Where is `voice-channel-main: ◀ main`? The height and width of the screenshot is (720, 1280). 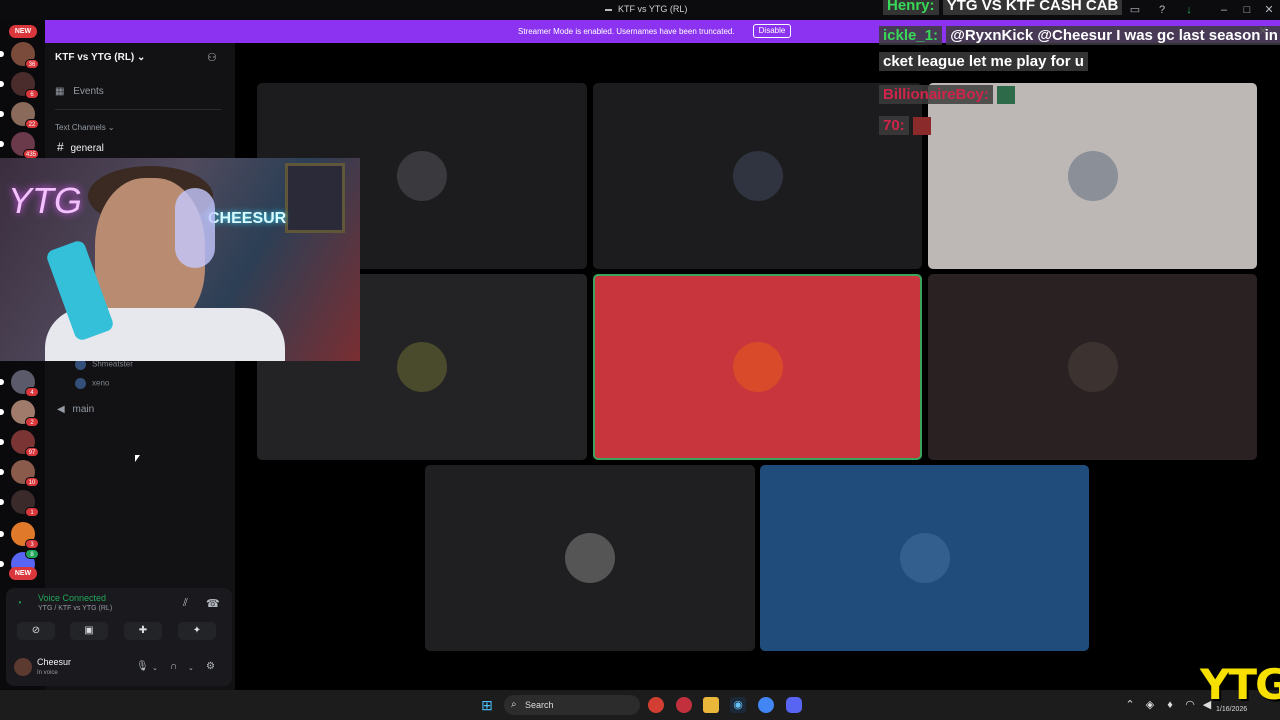
voice-channel-main: ◀ main is located at coordinates (75, 409).